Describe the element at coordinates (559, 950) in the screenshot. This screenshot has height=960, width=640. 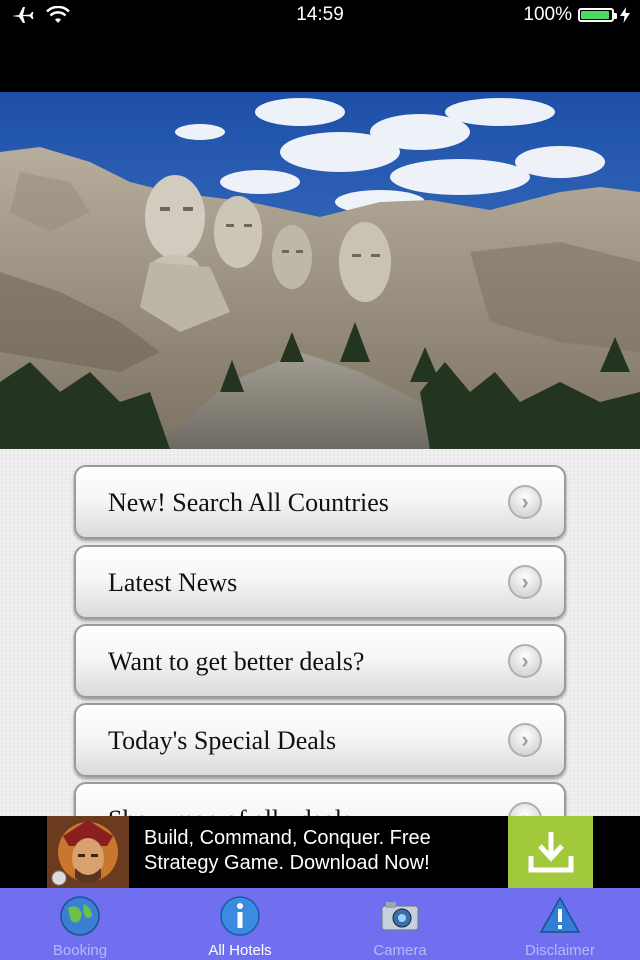
I see `tab-label: Disclaimer` at that location.